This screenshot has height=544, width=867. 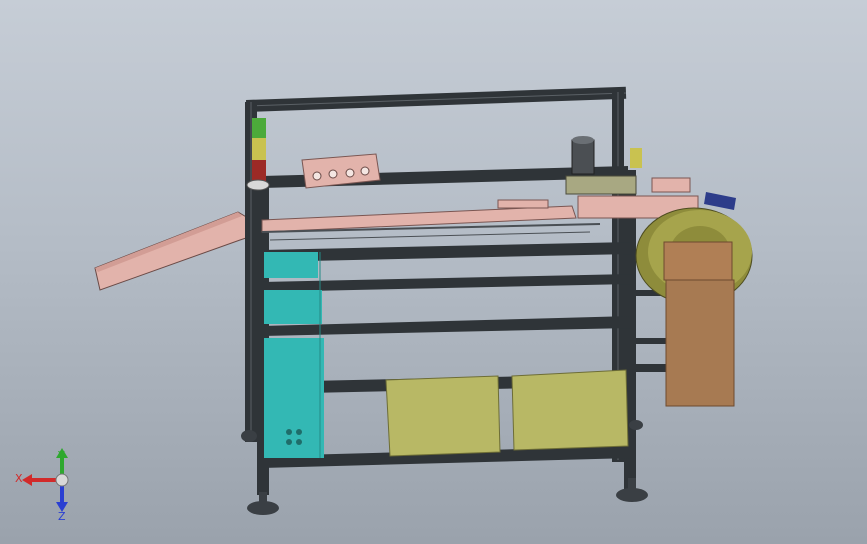 What do you see at coordinates (431, 220) in the screenshot?
I see `pink-conveyor-beam` at bounding box center [431, 220].